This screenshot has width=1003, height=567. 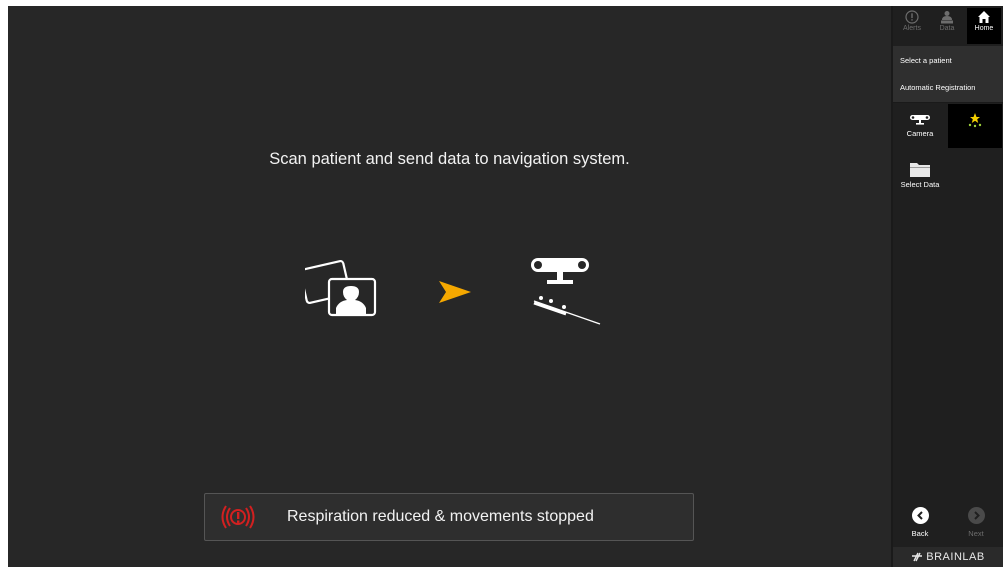 I want to click on patient-images-icon, so click(x=341, y=288).